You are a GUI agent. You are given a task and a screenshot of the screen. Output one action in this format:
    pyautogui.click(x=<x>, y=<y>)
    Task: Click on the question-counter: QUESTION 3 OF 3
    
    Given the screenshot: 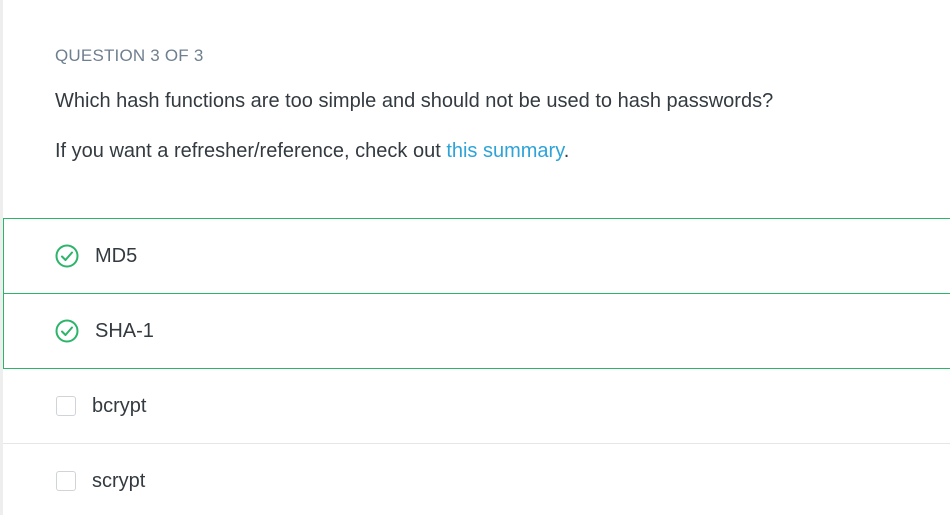 What is the action you would take?
    pyautogui.click(x=129, y=55)
    